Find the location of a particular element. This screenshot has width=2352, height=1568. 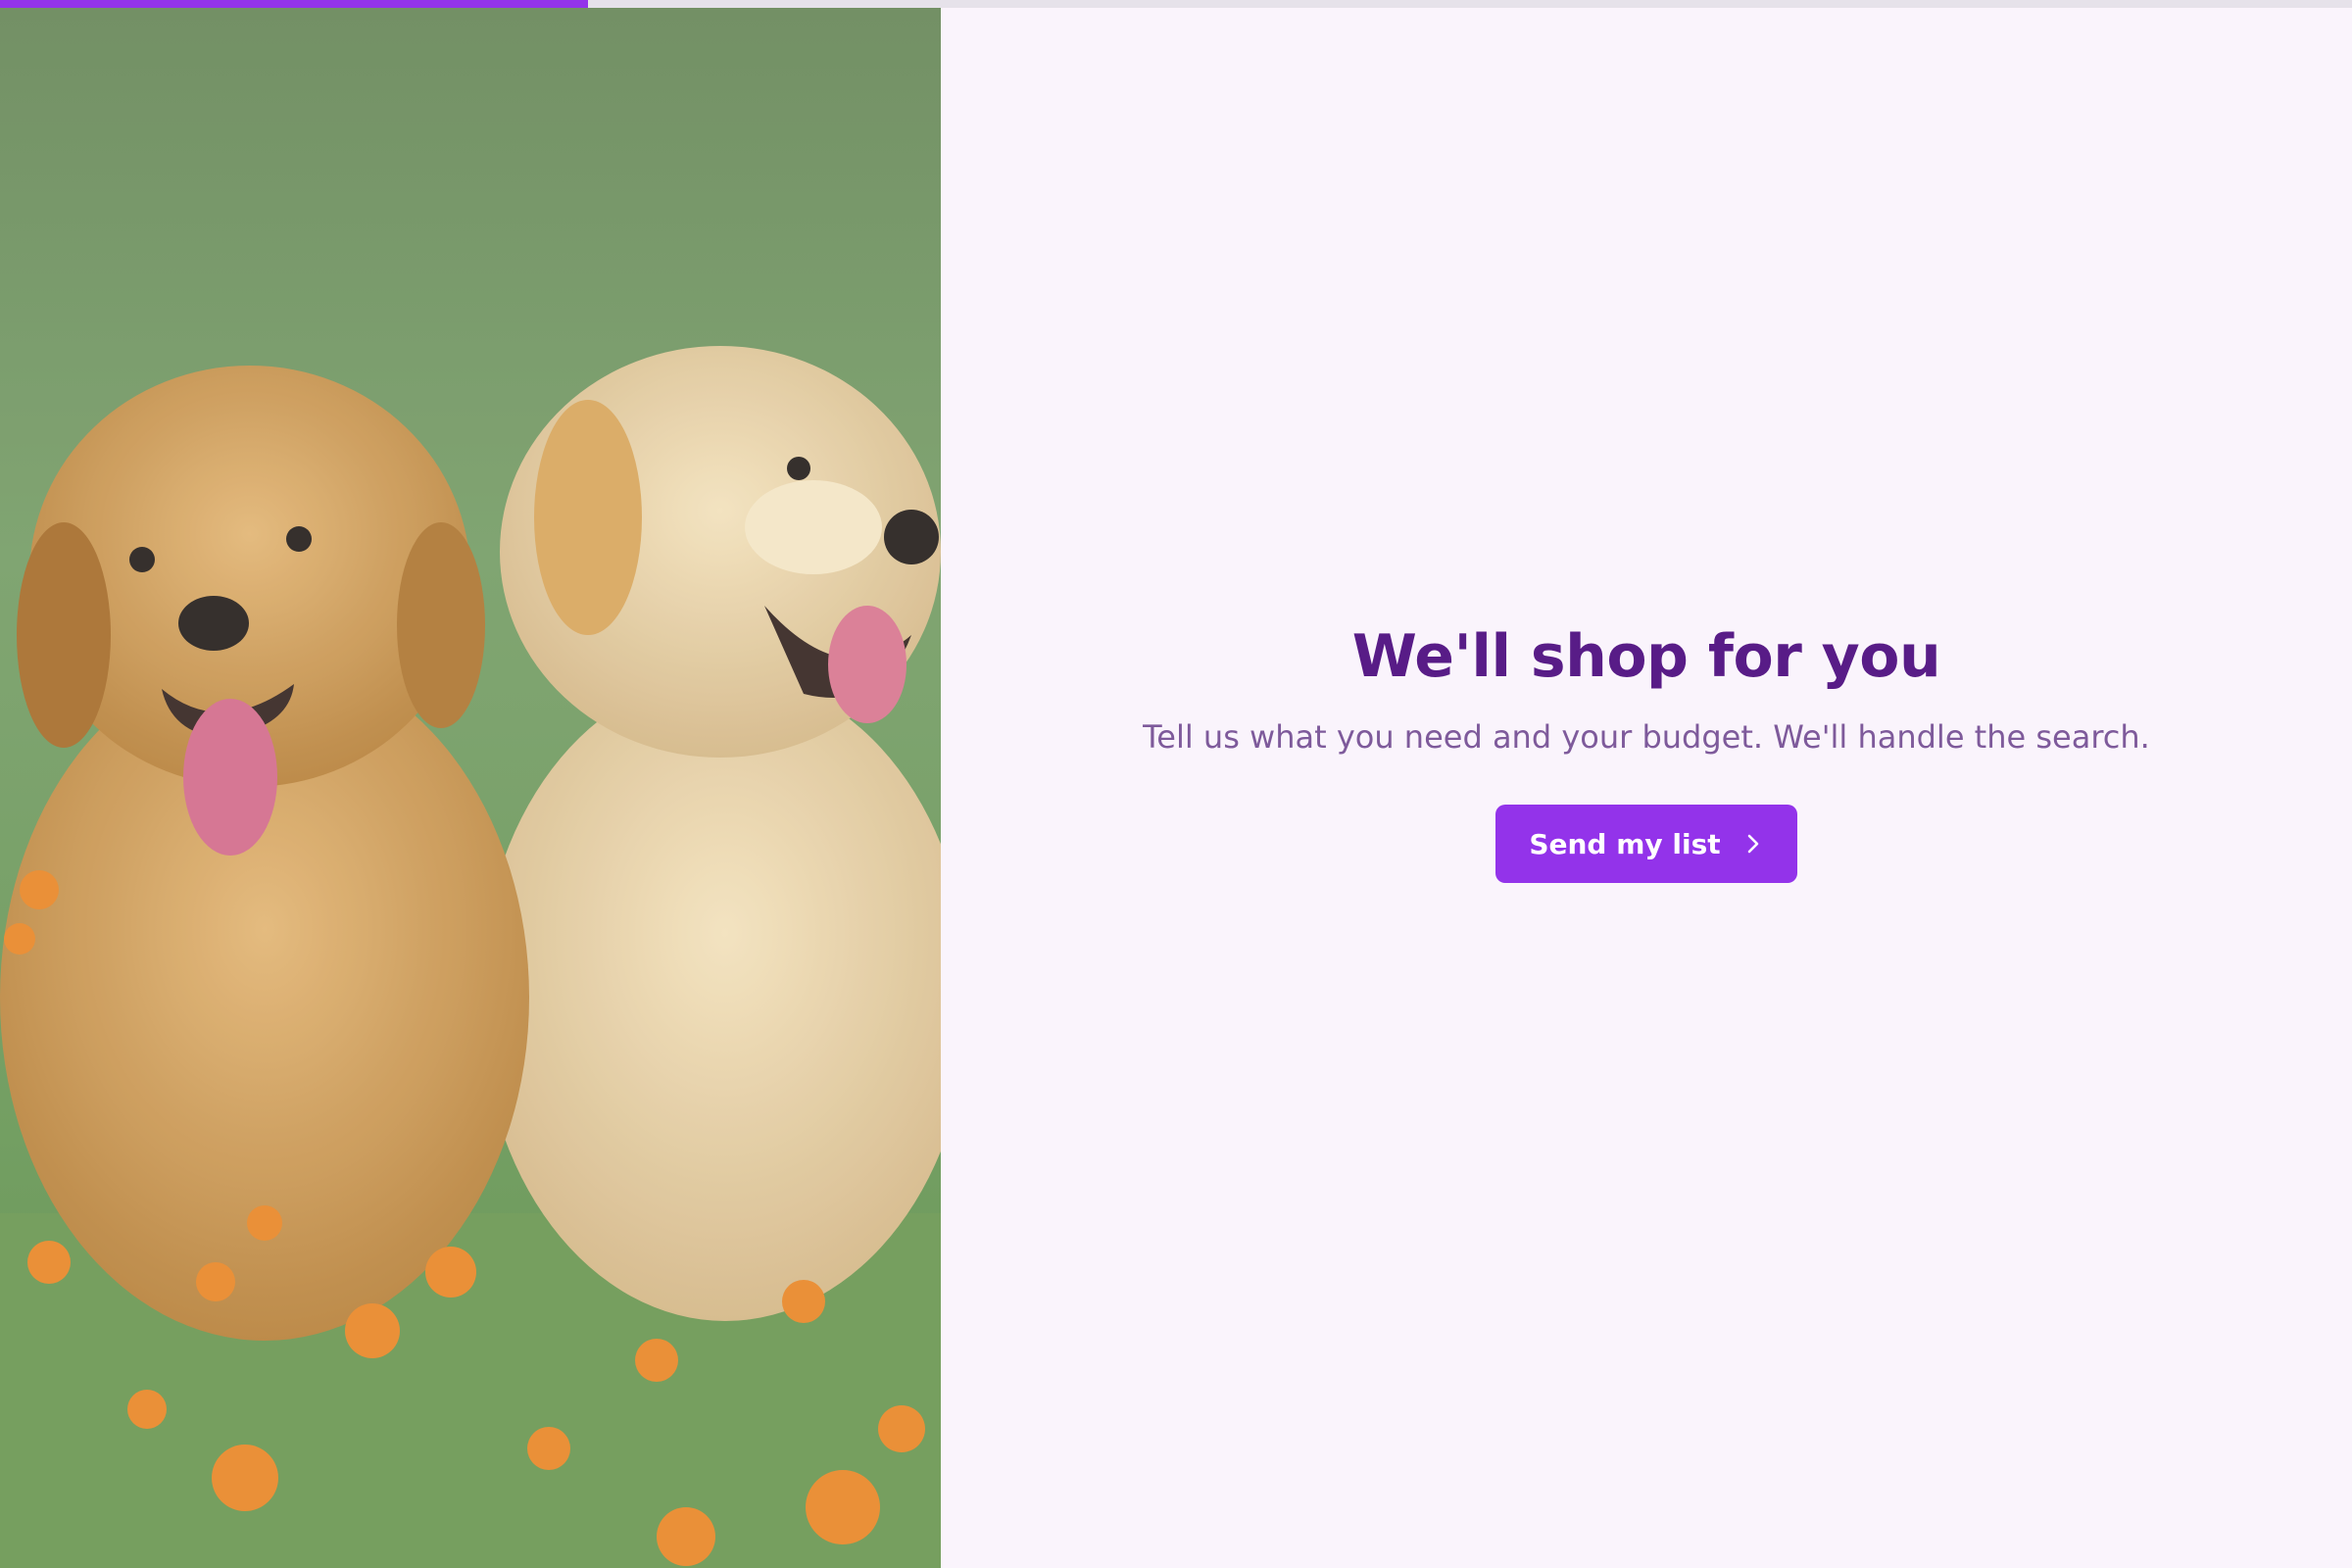

send-my-list-button: Send my list is located at coordinates (1646, 844).